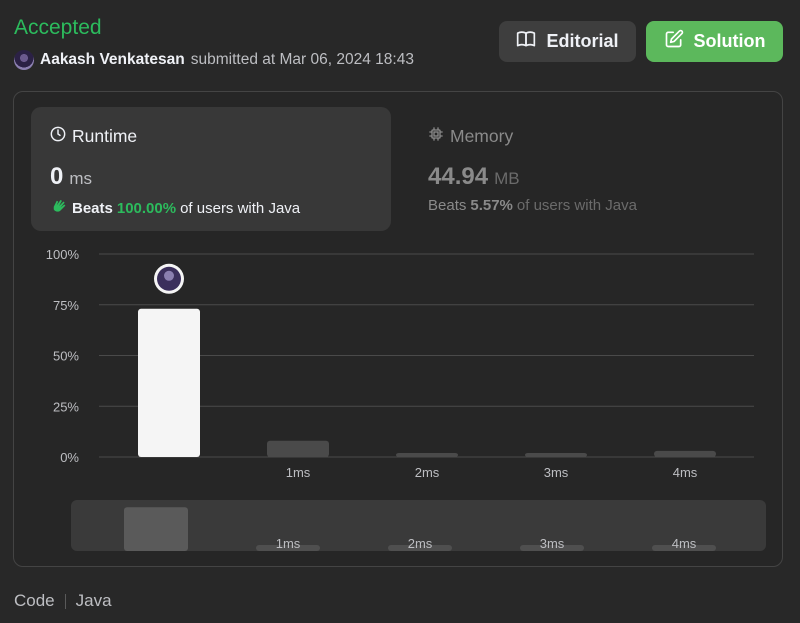 This screenshot has height=623, width=800. What do you see at coordinates (66, 356) in the screenshot?
I see `y-tick-label: 50%` at bounding box center [66, 356].